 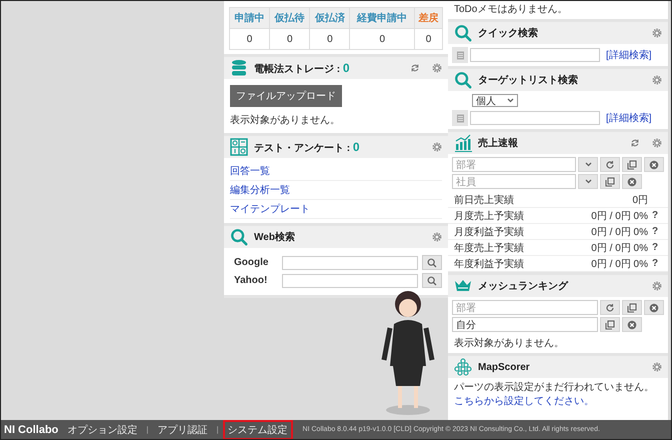 I want to click on metric-label: 年度利益予実績, so click(x=489, y=264).